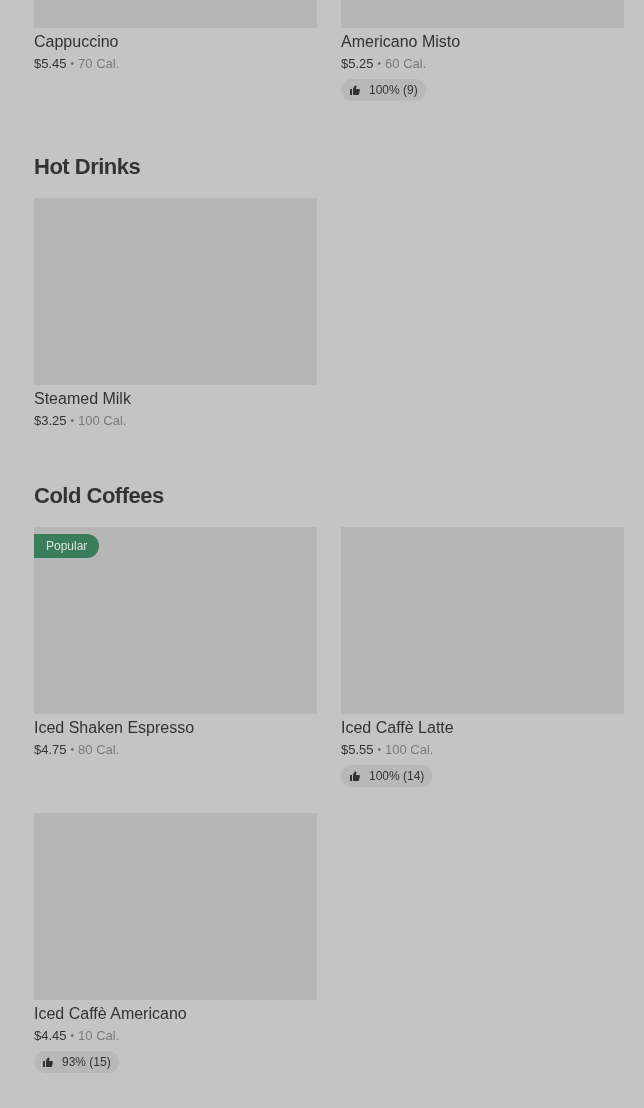 This screenshot has width=644, height=1108. Describe the element at coordinates (175, 42) in the screenshot. I see `item-name: Cappuccino` at that location.